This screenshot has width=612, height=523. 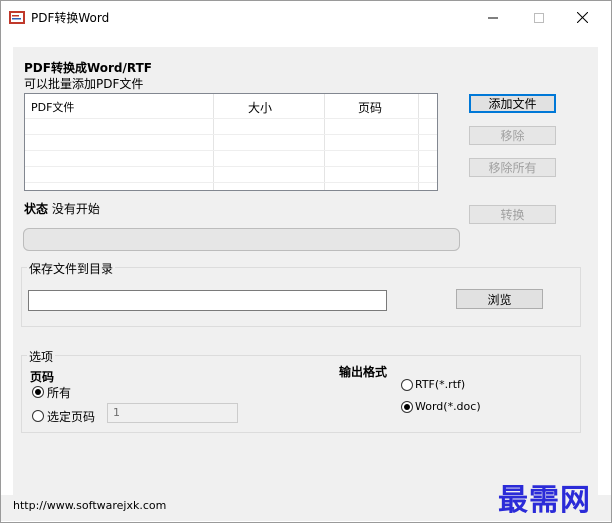 What do you see at coordinates (38, 392) in the screenshot?
I see `all-pages-radio` at bounding box center [38, 392].